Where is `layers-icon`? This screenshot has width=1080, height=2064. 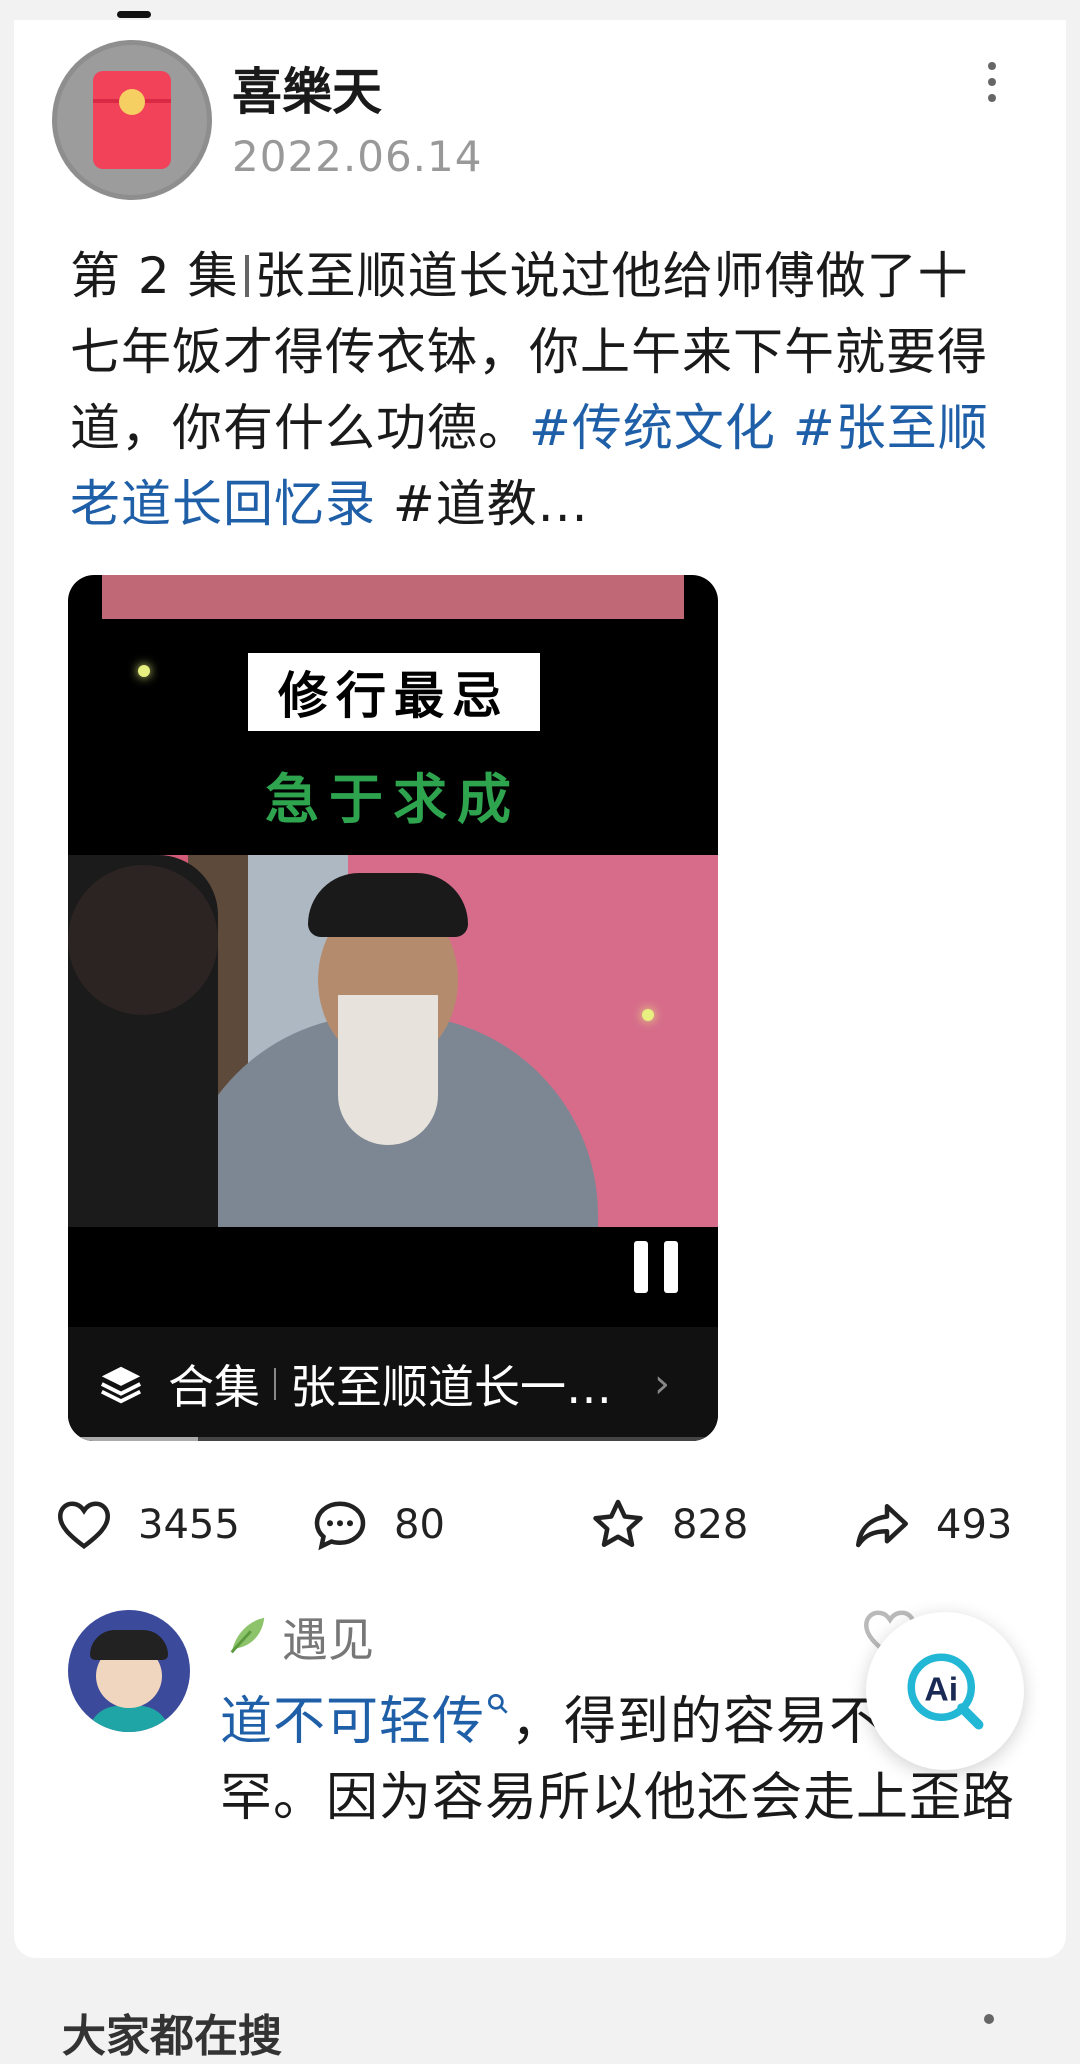 layers-icon is located at coordinates (121, 1385).